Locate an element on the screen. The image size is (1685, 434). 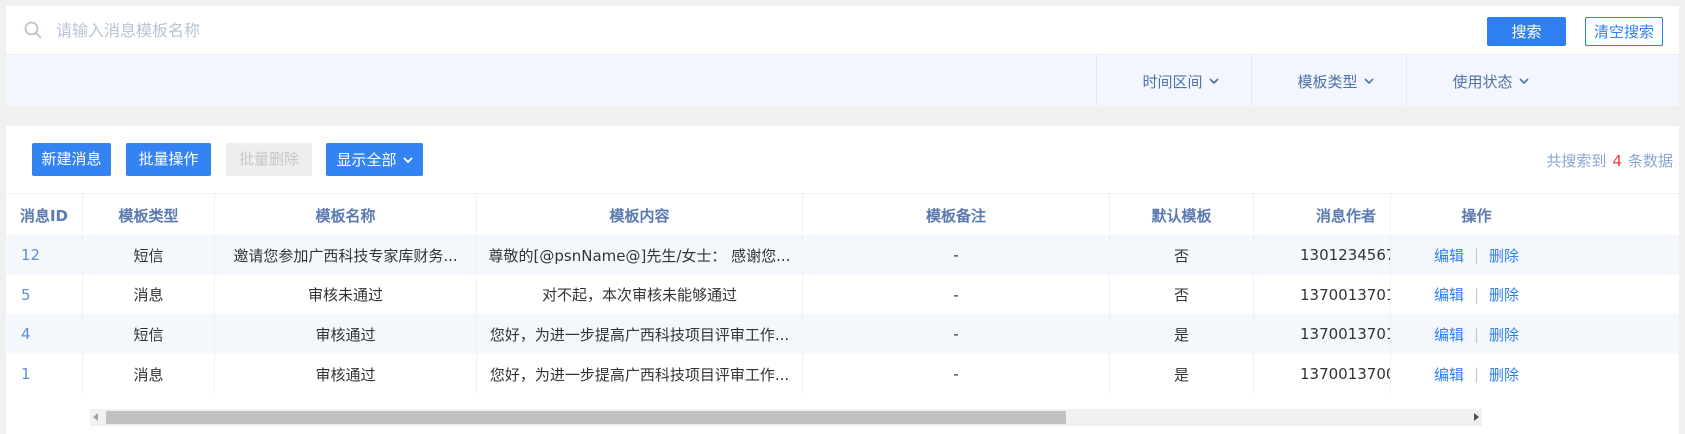
cell-id: 5 is located at coordinates (44, 294).